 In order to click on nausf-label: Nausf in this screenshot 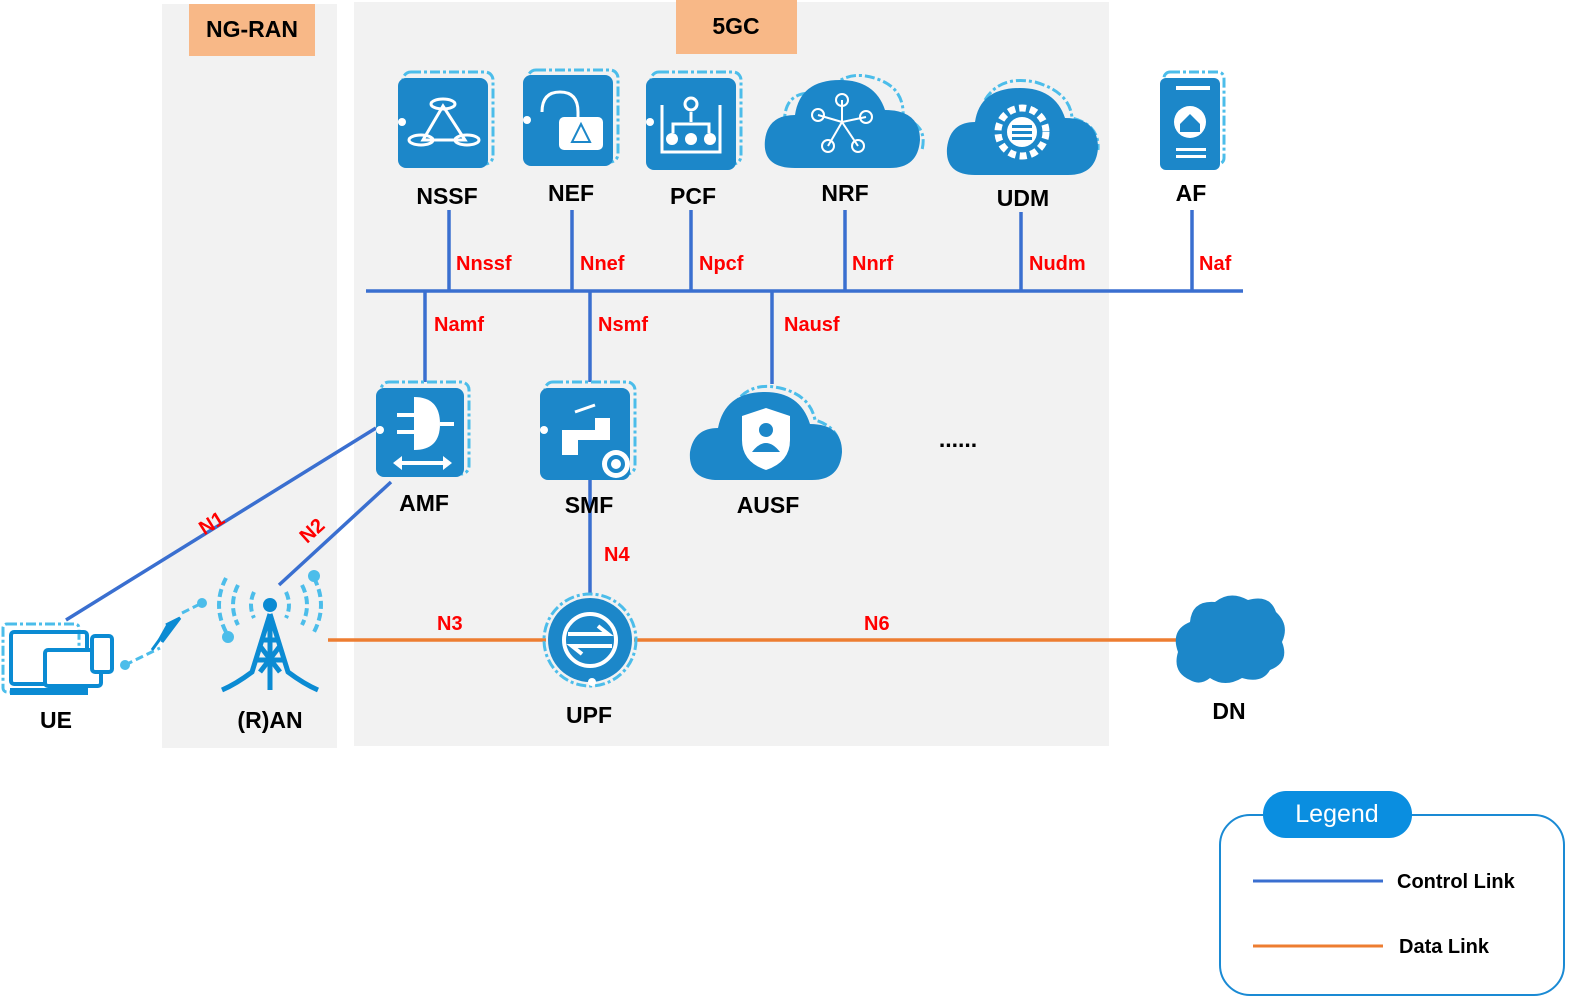, I will do `click(812, 325)`.